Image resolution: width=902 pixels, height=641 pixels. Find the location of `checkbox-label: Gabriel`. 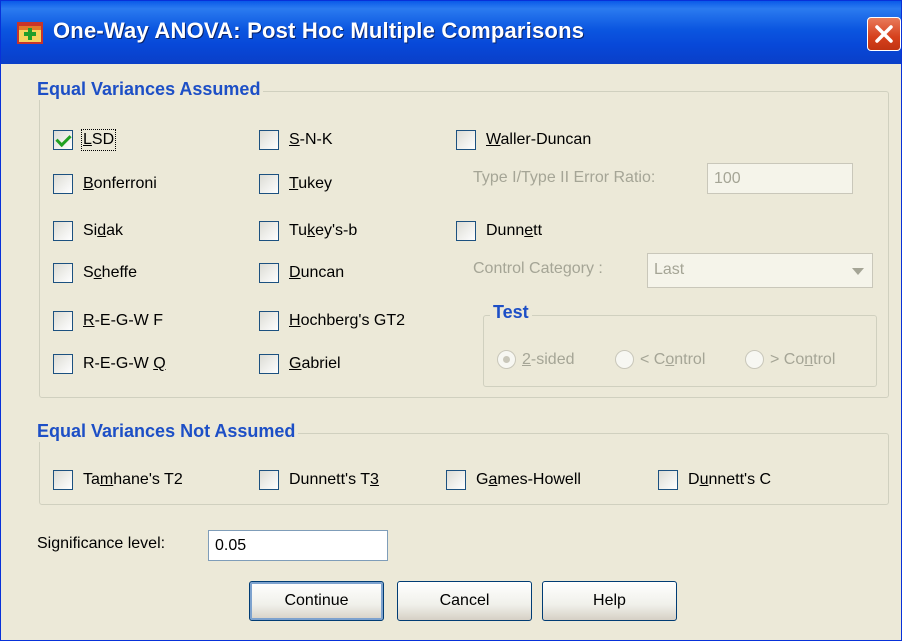

checkbox-label: Gabriel is located at coordinates (315, 363).